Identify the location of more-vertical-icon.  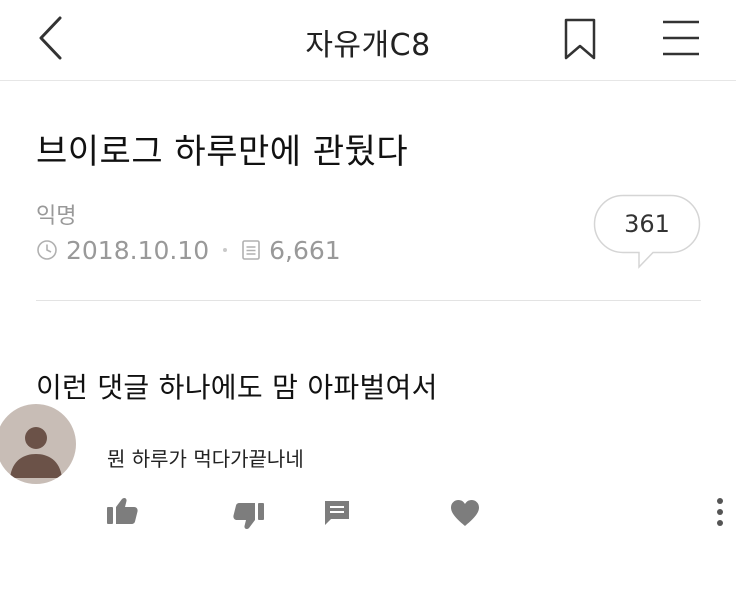
(720, 512).